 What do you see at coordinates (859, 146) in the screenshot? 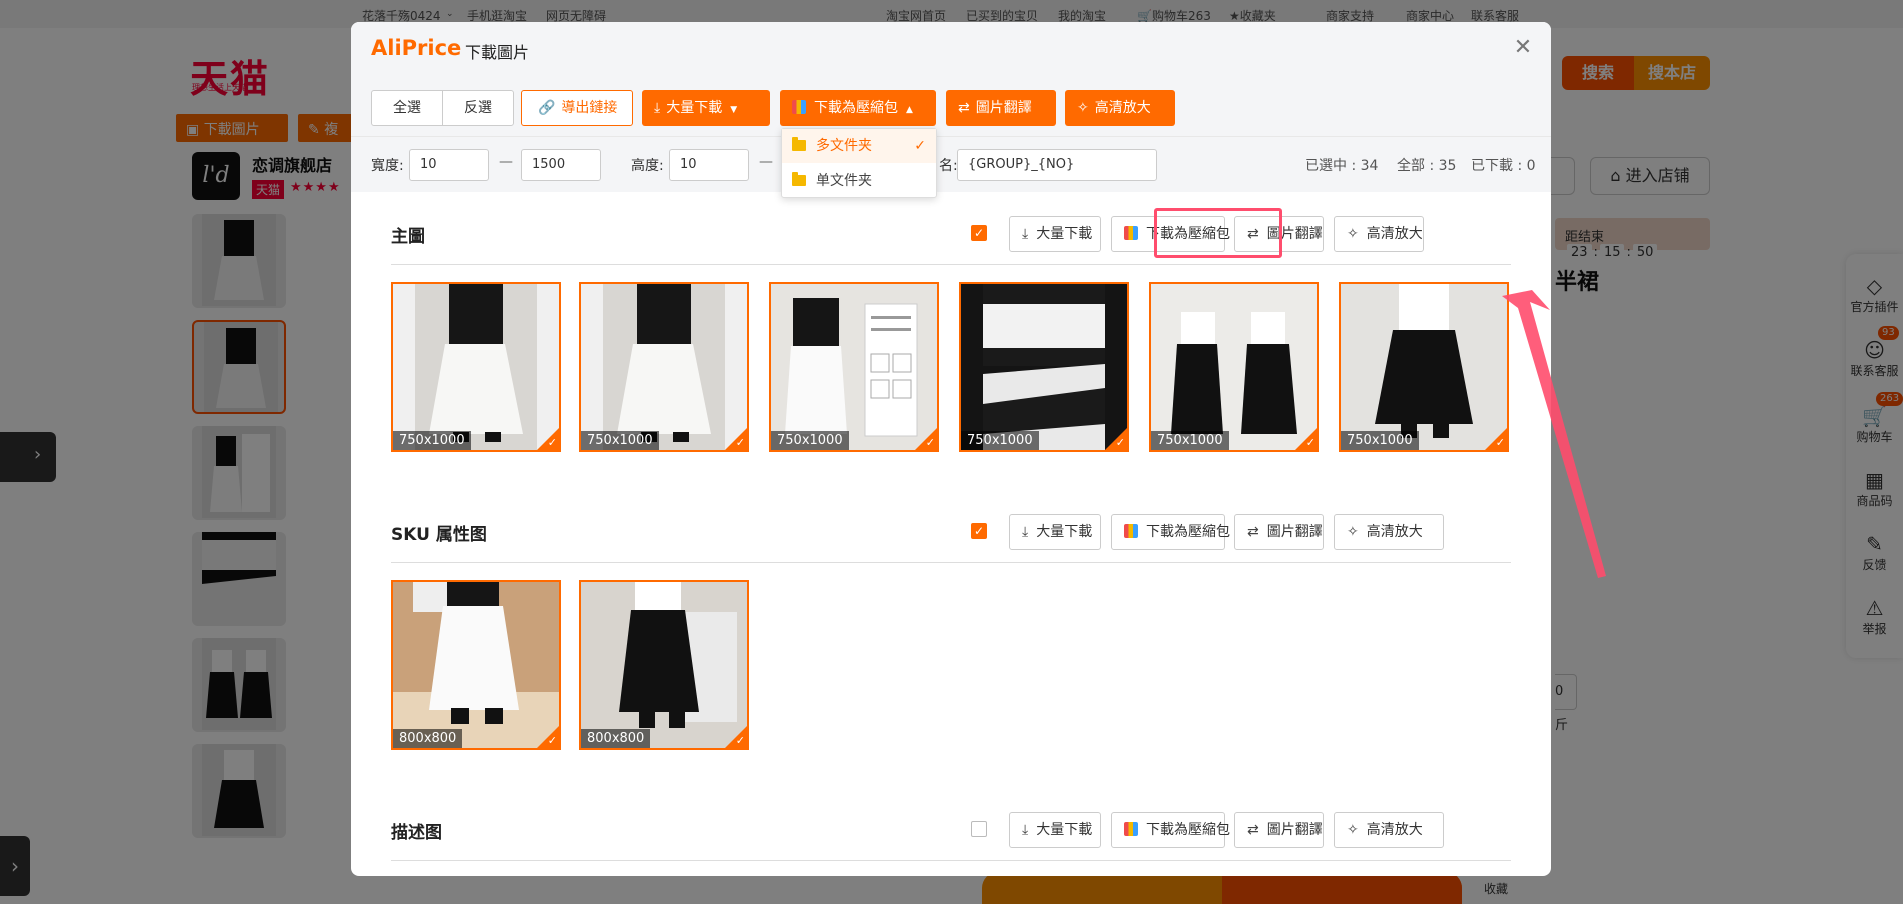
I see `multi-folder-option: 多文件夹 ✓` at bounding box center [859, 146].